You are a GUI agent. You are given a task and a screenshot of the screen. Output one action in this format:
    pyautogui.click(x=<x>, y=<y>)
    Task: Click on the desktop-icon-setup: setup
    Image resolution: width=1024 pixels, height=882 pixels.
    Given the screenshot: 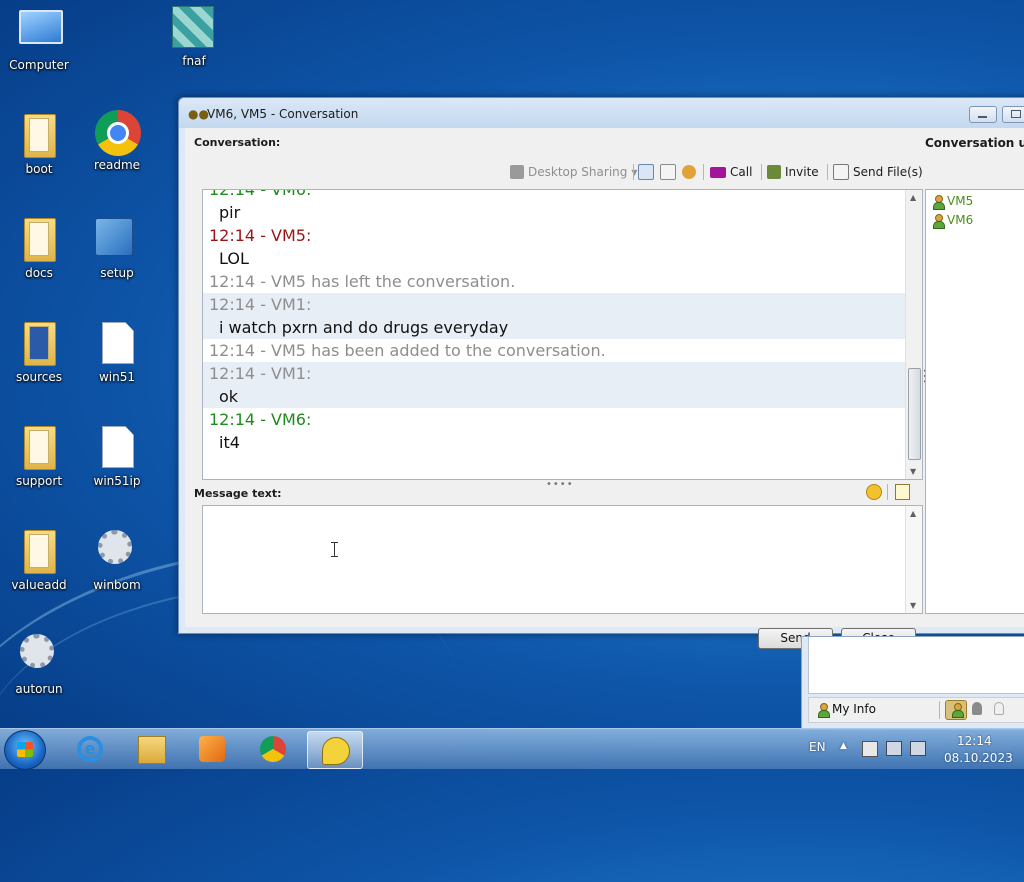 What is the action you would take?
    pyautogui.click(x=117, y=249)
    